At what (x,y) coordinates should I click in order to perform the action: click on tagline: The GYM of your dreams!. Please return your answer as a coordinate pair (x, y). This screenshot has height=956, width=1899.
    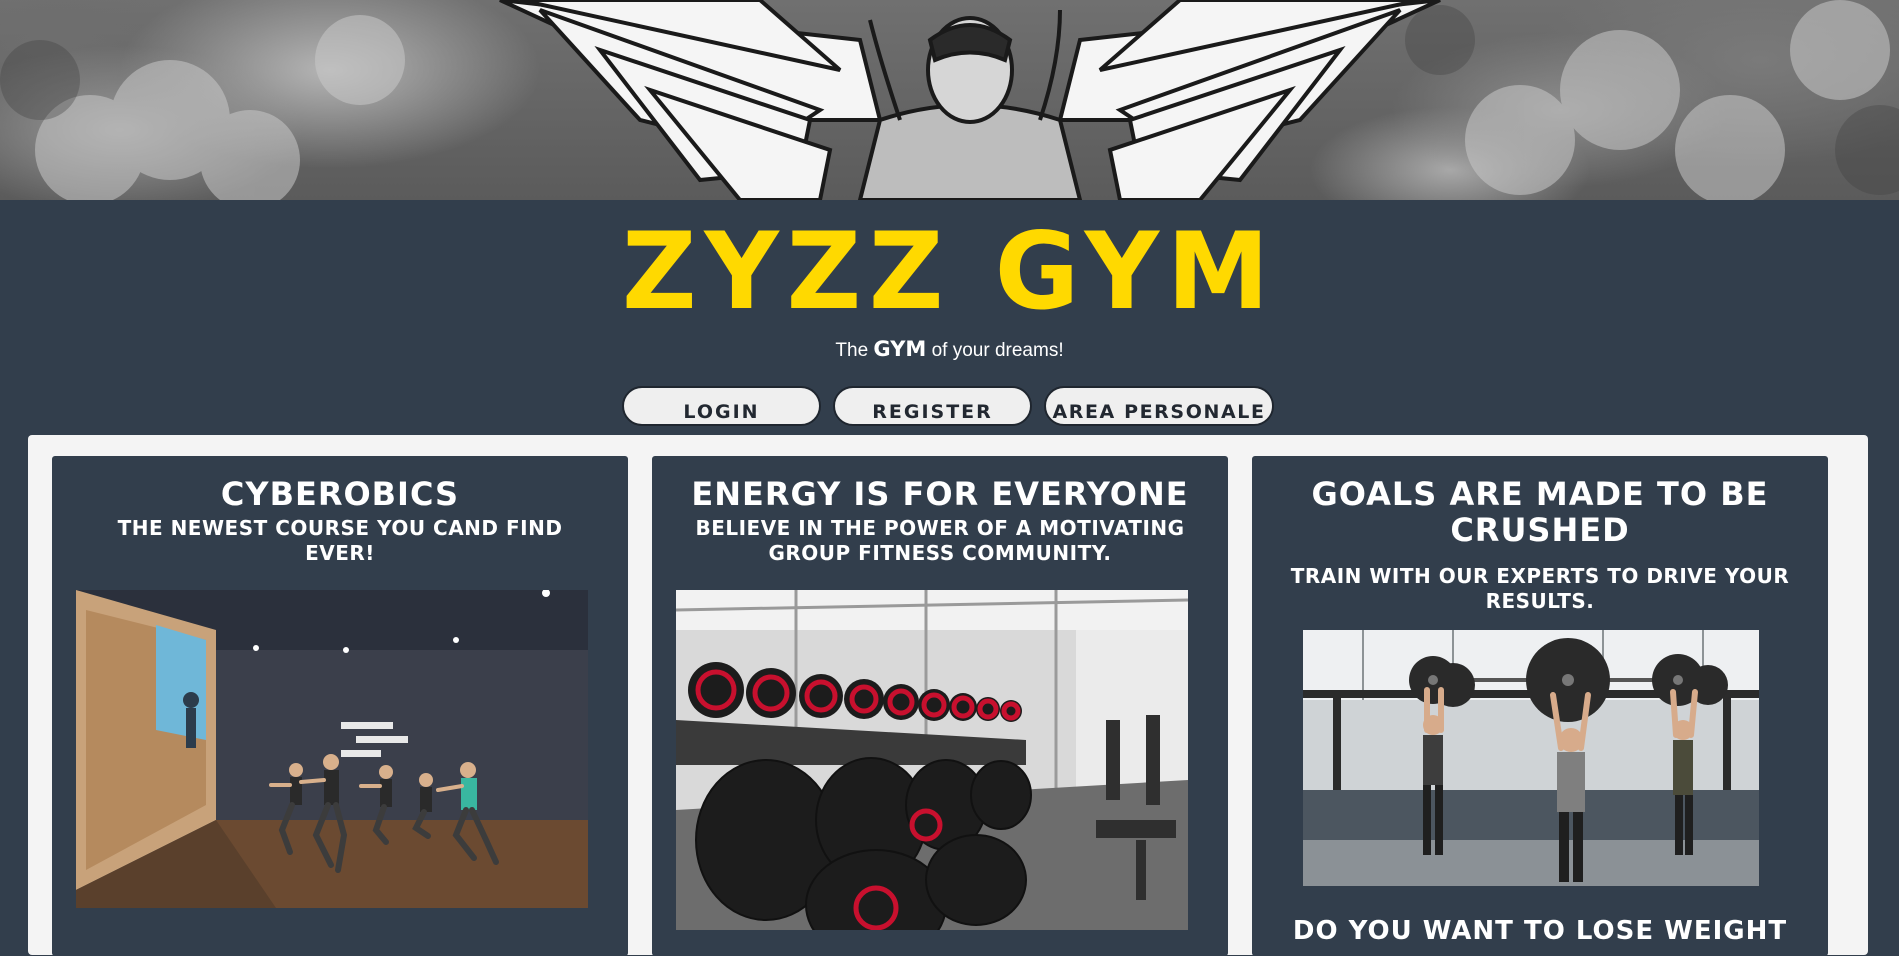
    Looking at the image, I should click on (949, 350).